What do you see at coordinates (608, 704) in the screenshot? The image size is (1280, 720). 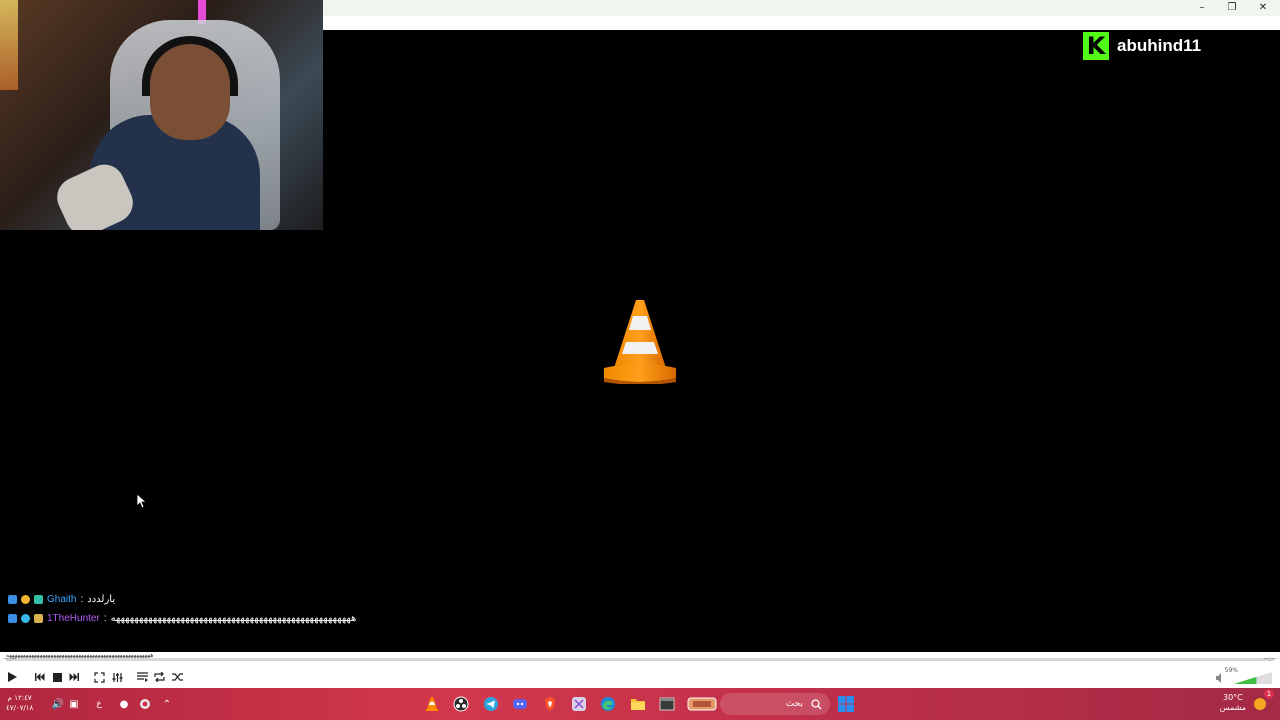 I see `edge-taskbar-icon` at bounding box center [608, 704].